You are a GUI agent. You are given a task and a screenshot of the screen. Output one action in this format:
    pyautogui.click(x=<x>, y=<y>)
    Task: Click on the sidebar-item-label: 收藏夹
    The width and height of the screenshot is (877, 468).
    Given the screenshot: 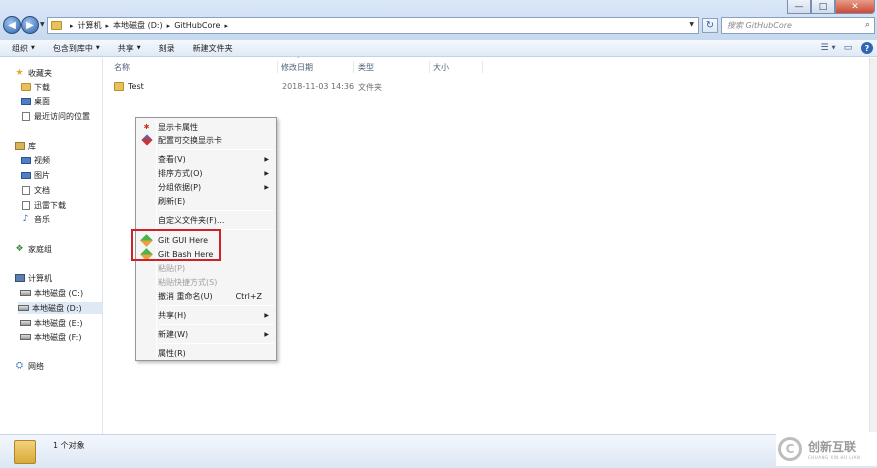 What is the action you would take?
    pyautogui.click(x=40, y=73)
    